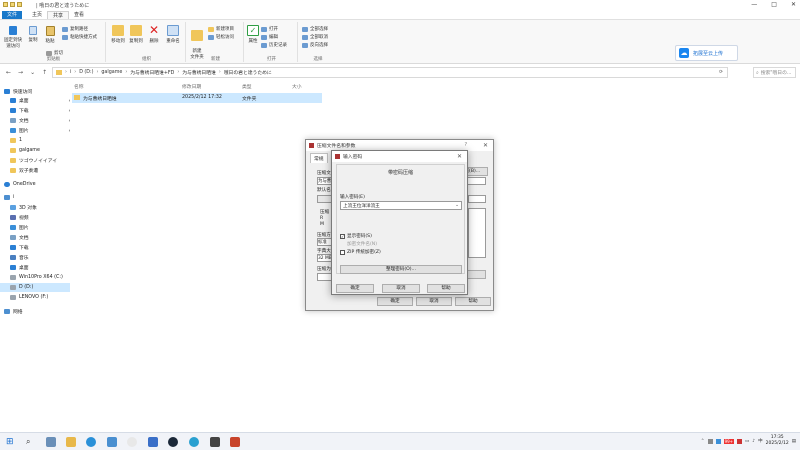 This screenshot has height=450, width=800. I want to click on windows-start-icon: ⊞, so click(11, 442).